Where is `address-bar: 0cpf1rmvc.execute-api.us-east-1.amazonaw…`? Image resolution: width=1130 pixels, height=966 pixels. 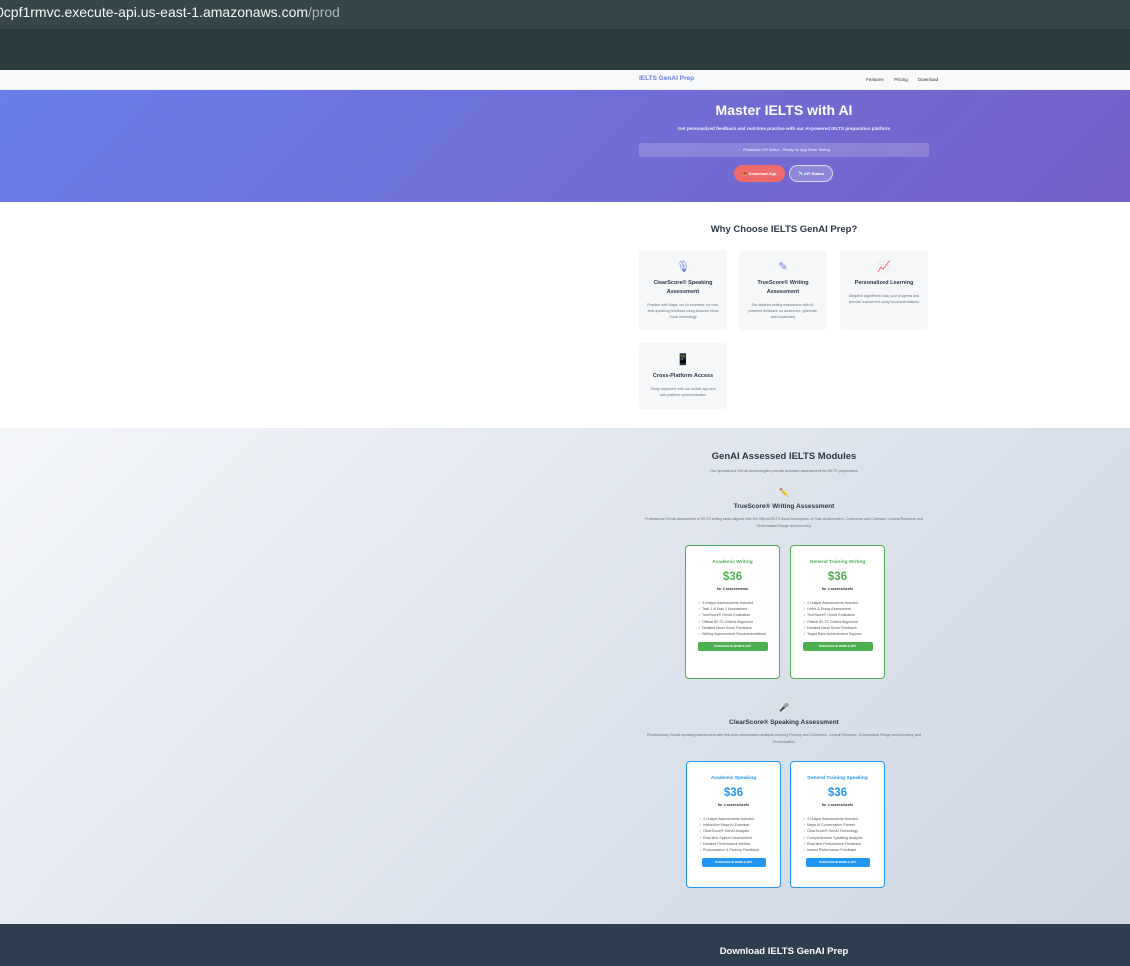 address-bar: 0cpf1rmvc.execute-api.us-east-1.amazonaw… is located at coordinates (565, 14).